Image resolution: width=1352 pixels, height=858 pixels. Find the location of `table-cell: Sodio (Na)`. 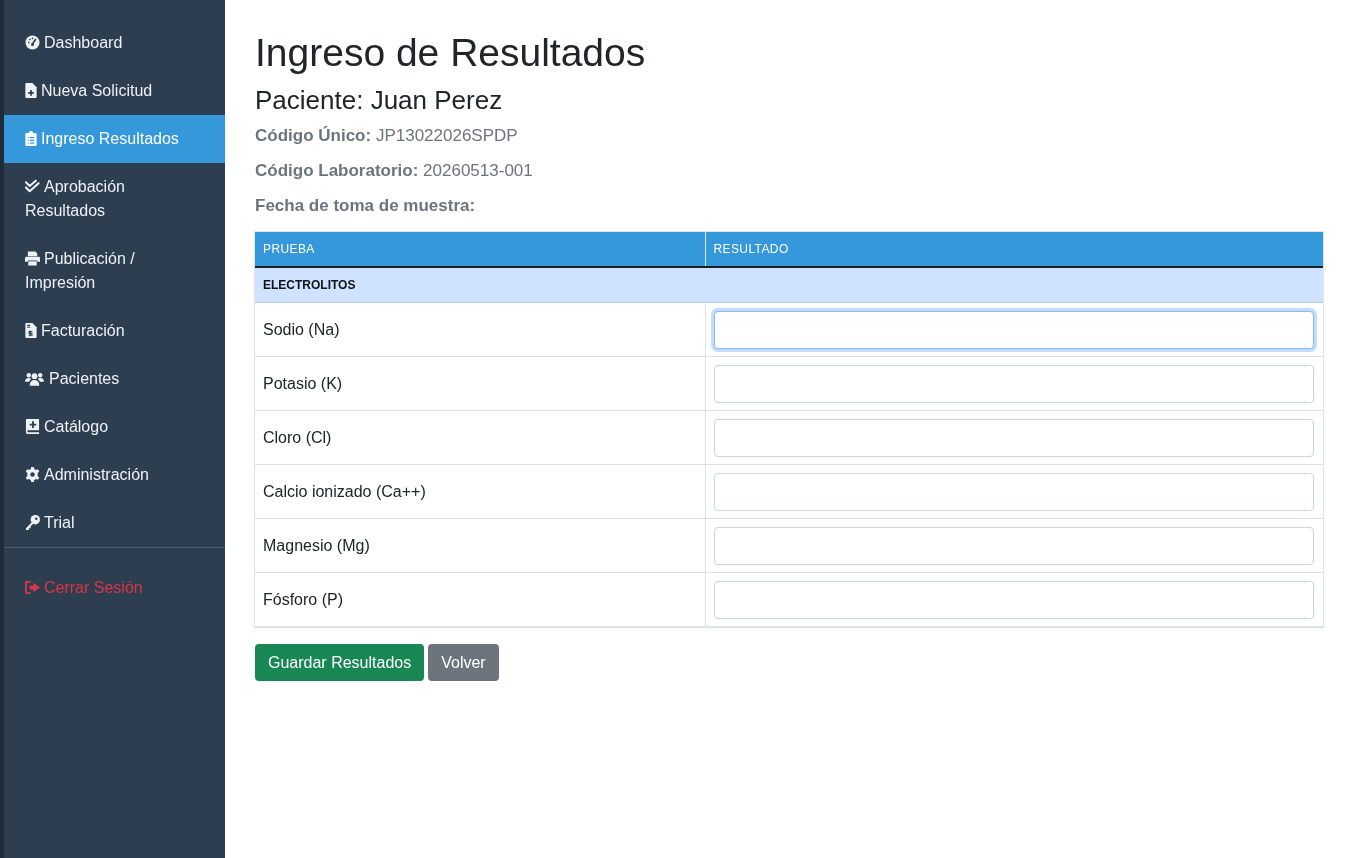

table-cell: Sodio (Na) is located at coordinates (480, 329).